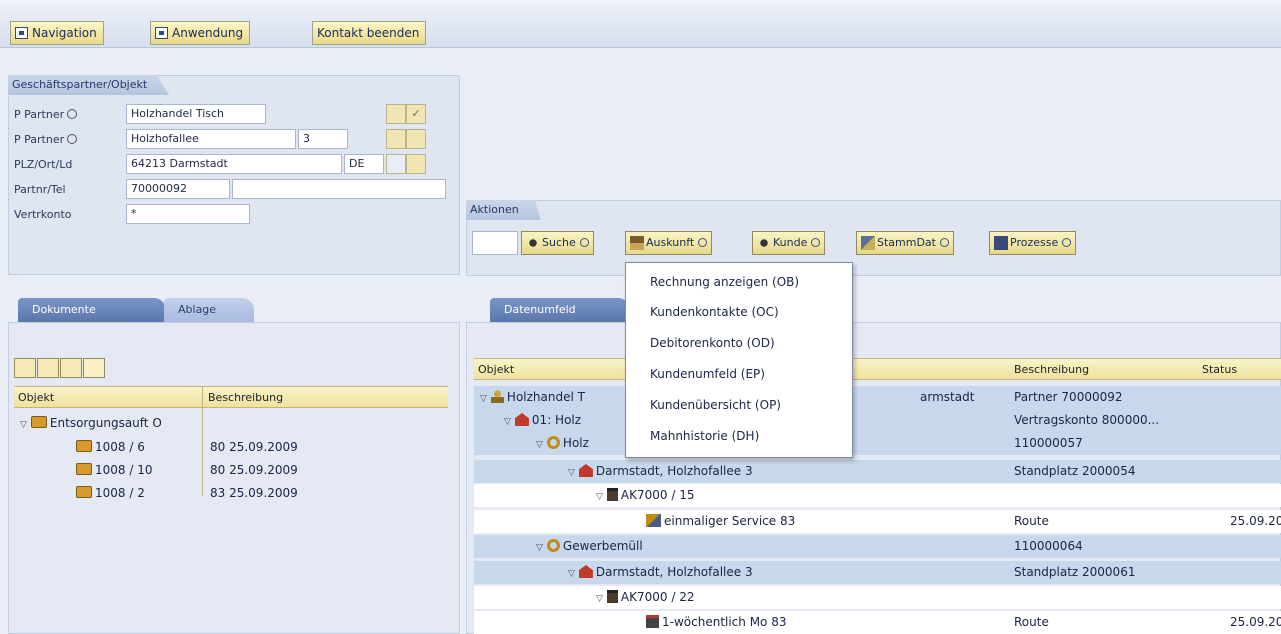 The height and width of the screenshot is (634, 1281). What do you see at coordinates (231, 470) in the screenshot?
I see `table-row: 1008 / 10 80 25.09.2009` at bounding box center [231, 470].